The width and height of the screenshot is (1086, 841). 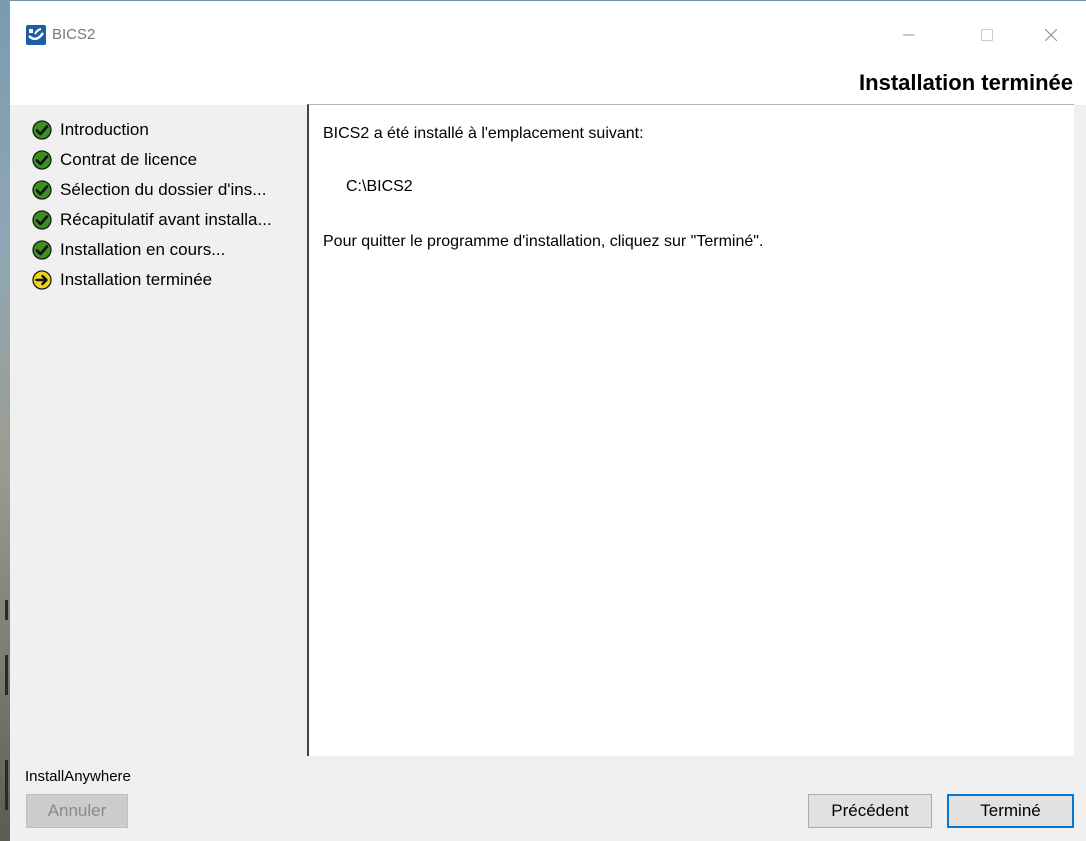 What do you see at coordinates (966, 82) in the screenshot?
I see `page-title: Installation terminée` at bounding box center [966, 82].